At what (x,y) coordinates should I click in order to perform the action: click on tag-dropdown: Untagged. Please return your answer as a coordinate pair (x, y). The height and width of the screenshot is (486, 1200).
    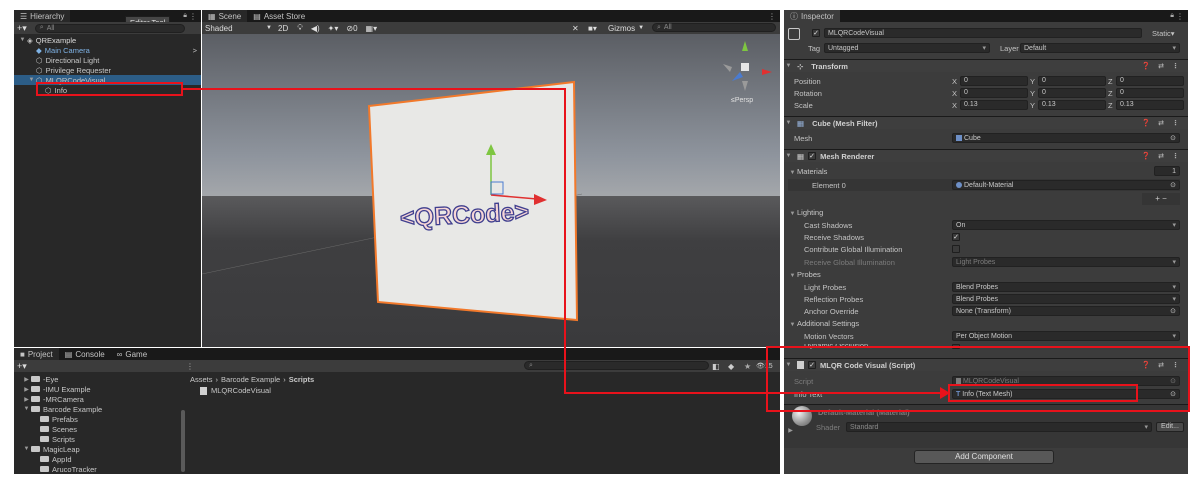
    Looking at the image, I should click on (907, 48).